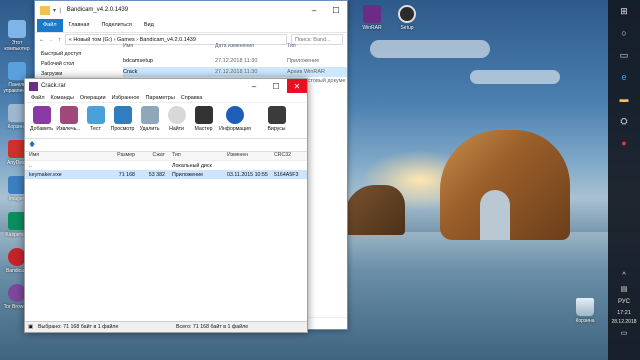 The image size is (640, 360). I want to click on desktop-icon-computer: Этот компьютер, so click(17, 36).